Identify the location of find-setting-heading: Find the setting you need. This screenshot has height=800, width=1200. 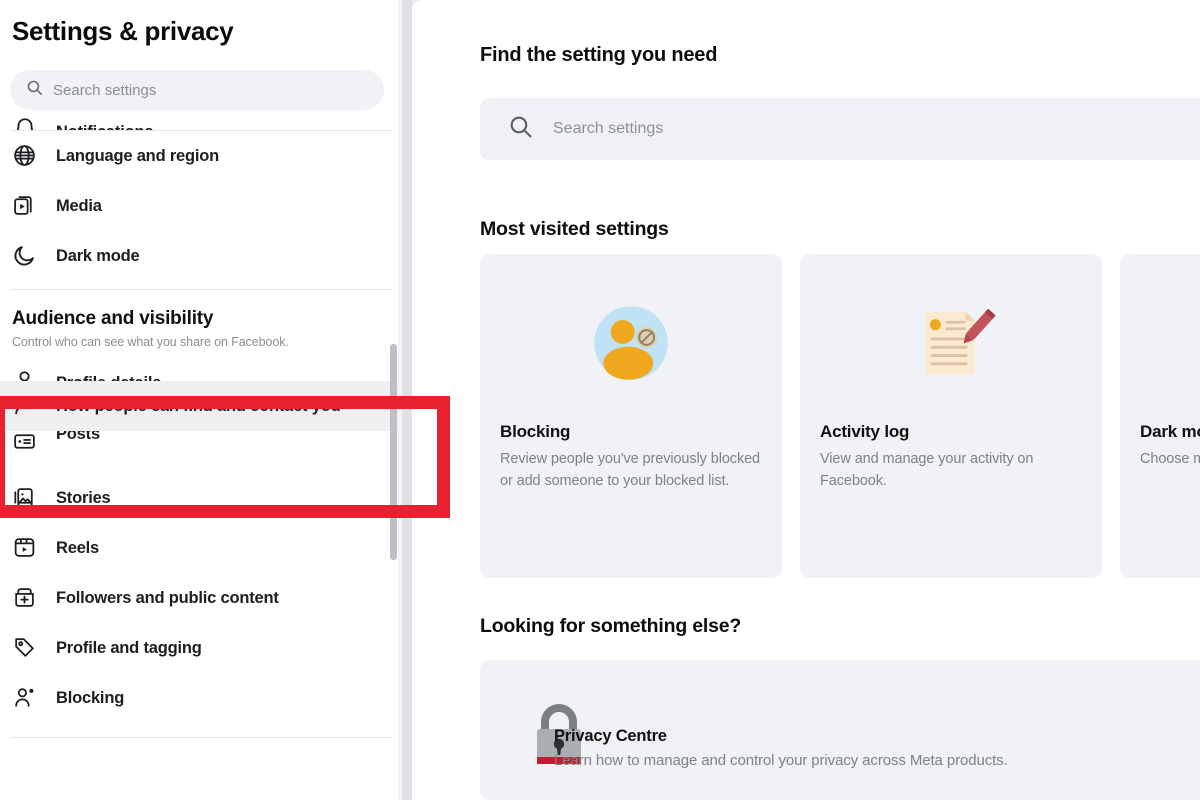
(599, 55).